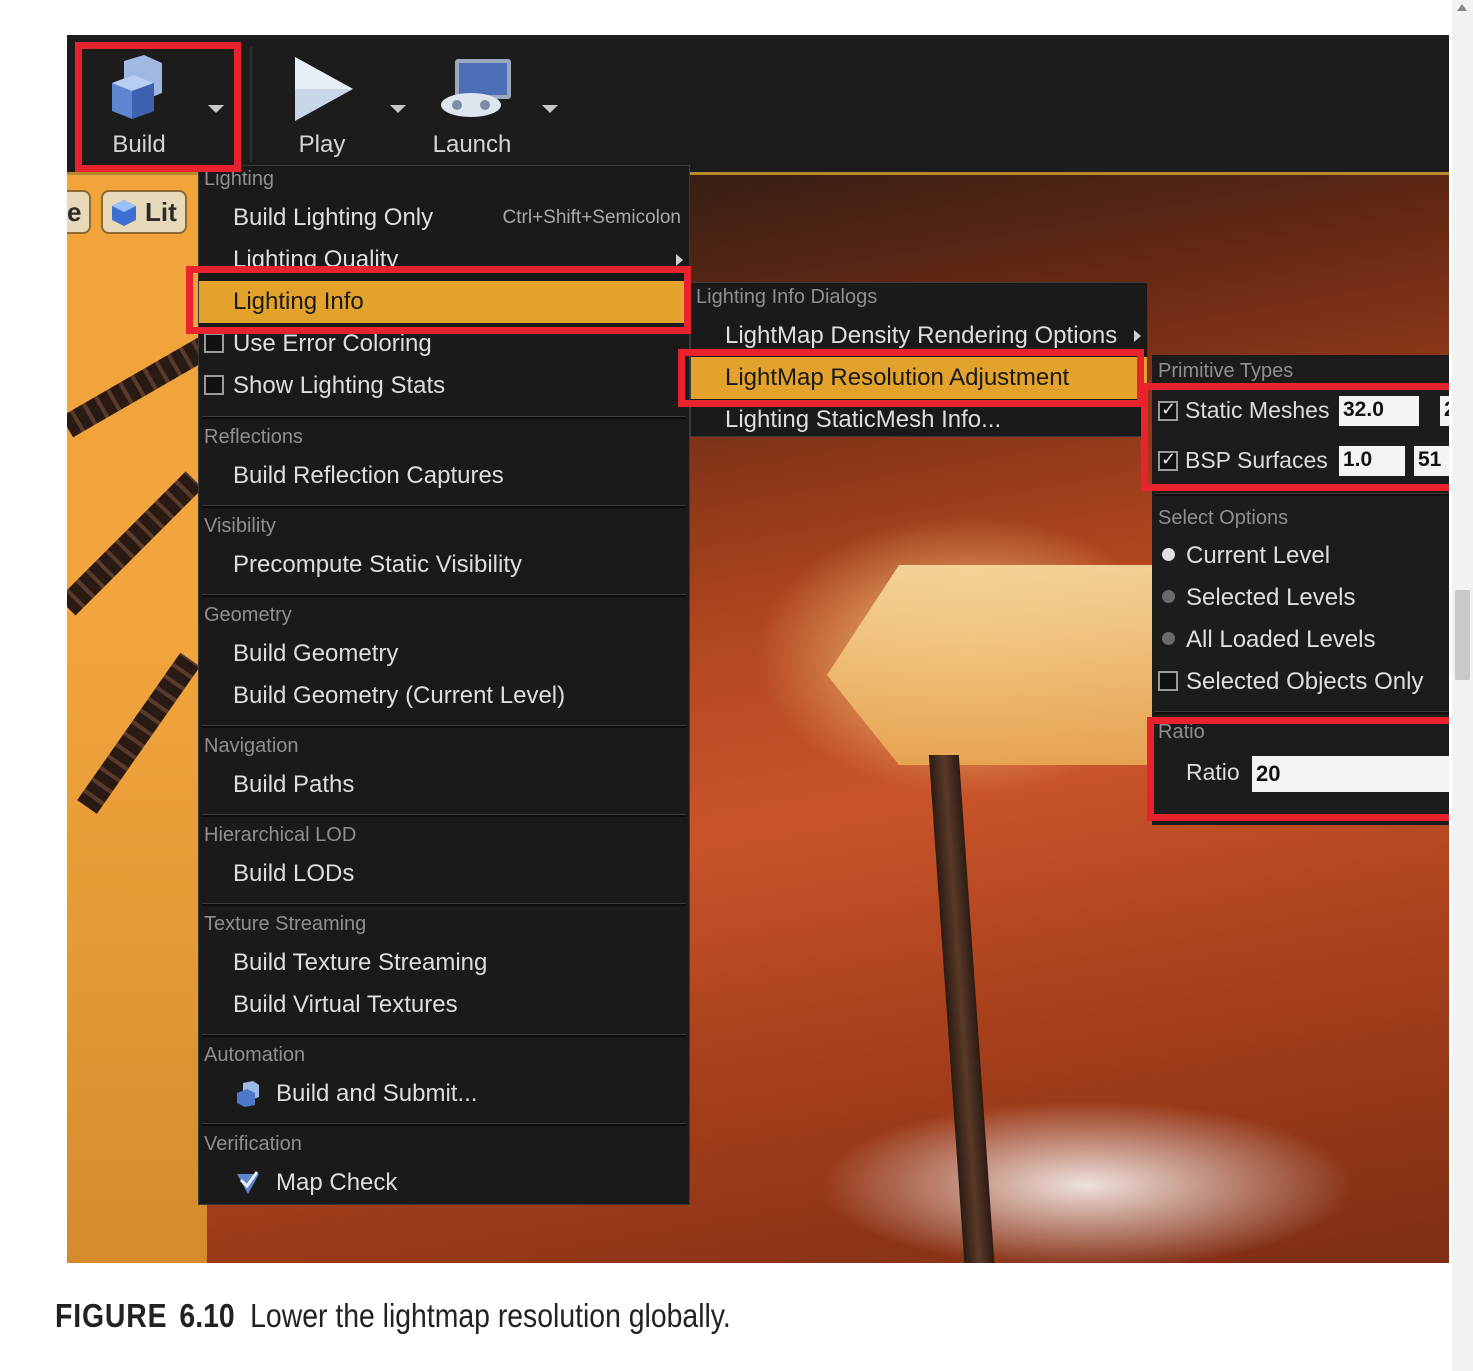 The image size is (1473, 1371). Describe the element at coordinates (253, 1144) in the screenshot. I see `section-header-verification: Verification` at that location.